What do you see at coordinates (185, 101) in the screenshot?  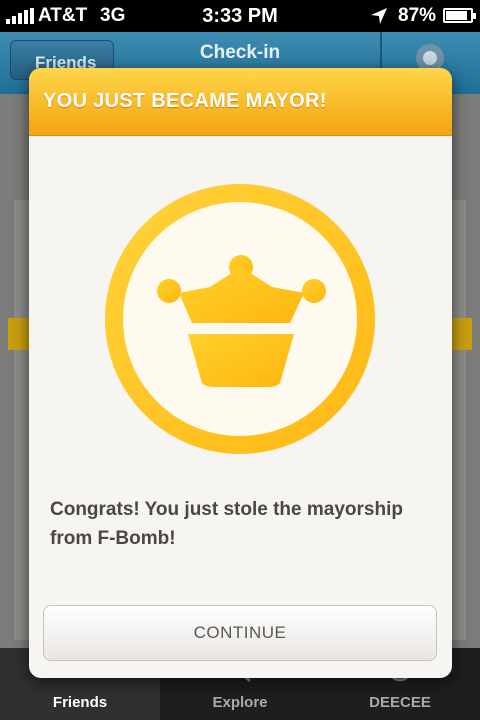 I see `dialog-title: YOU JUST BECAME MAYOR!` at bounding box center [185, 101].